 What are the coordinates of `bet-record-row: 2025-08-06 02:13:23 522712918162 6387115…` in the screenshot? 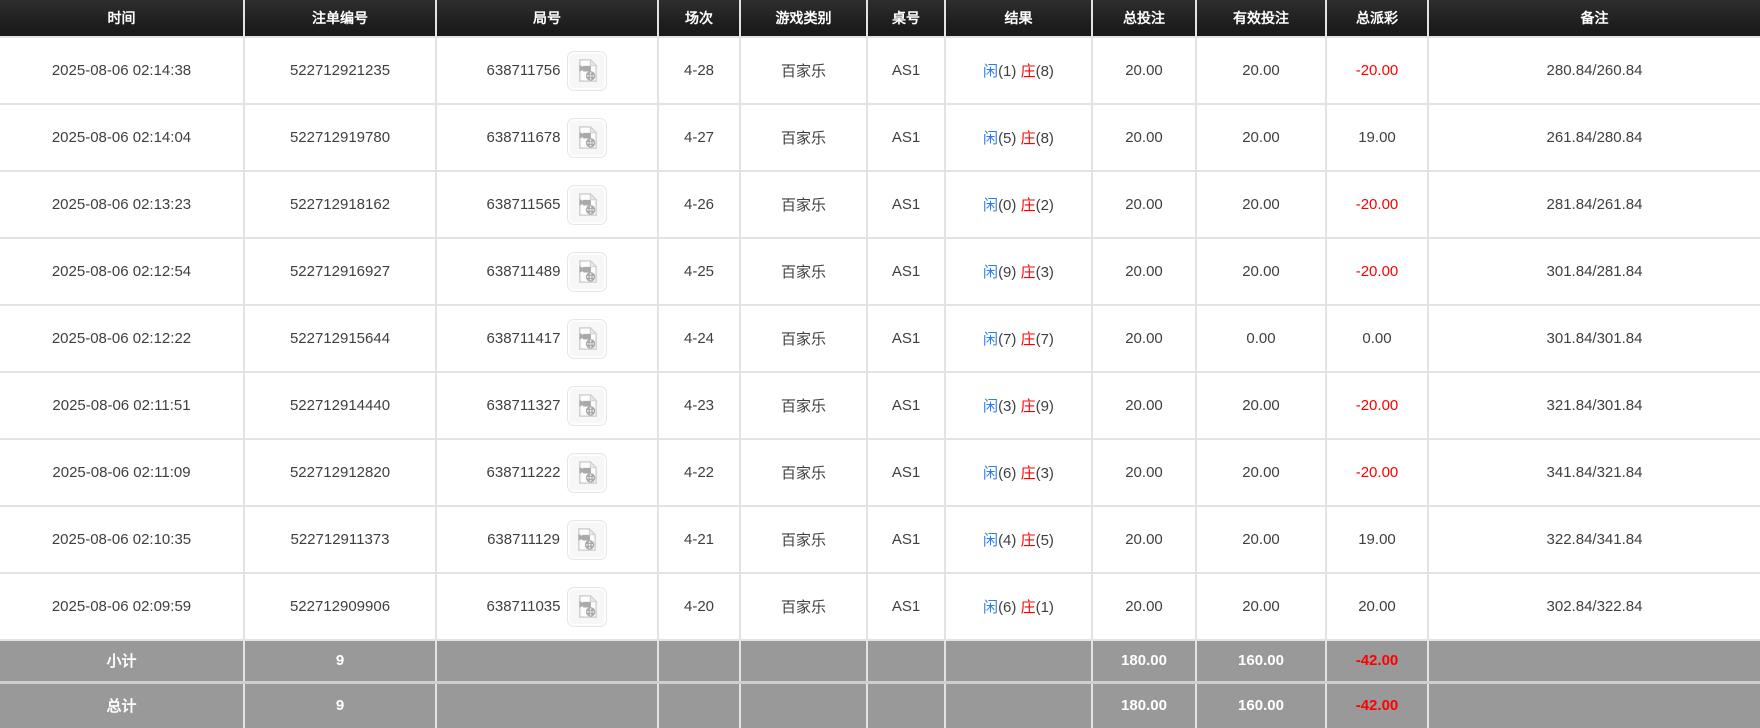 It's located at (880, 205).